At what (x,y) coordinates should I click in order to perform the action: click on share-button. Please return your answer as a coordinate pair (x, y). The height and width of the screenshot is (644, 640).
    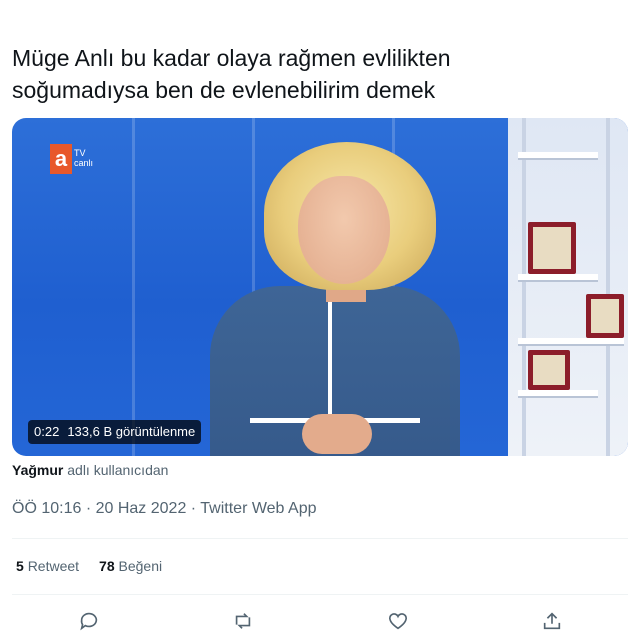
    Looking at the image, I should click on (552, 621).